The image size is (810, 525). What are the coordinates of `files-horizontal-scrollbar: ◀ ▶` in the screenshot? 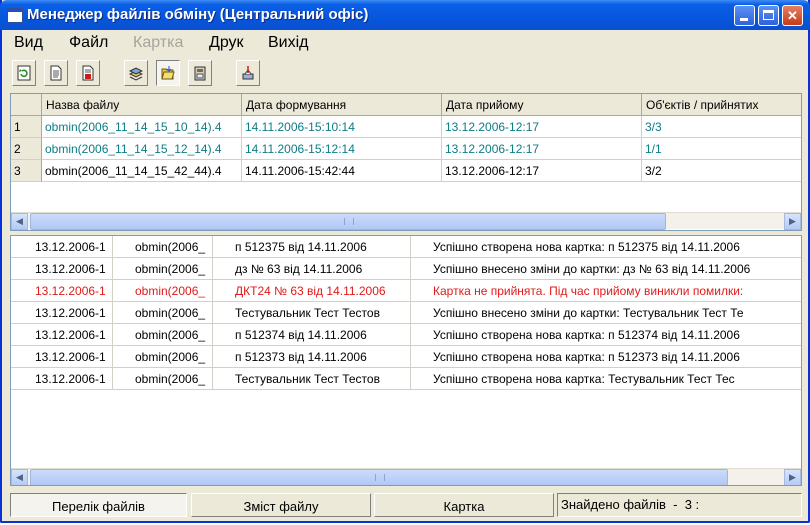 It's located at (406, 221).